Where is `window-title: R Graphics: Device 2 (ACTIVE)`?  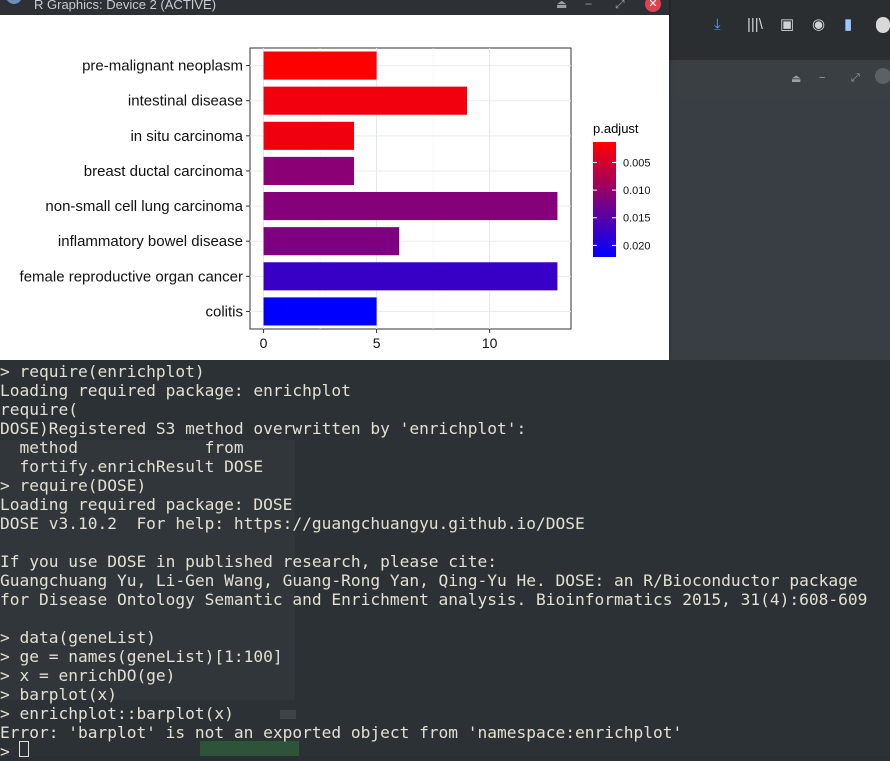 window-title: R Graphics: Device 2 (ACTIVE) is located at coordinates (125, 6).